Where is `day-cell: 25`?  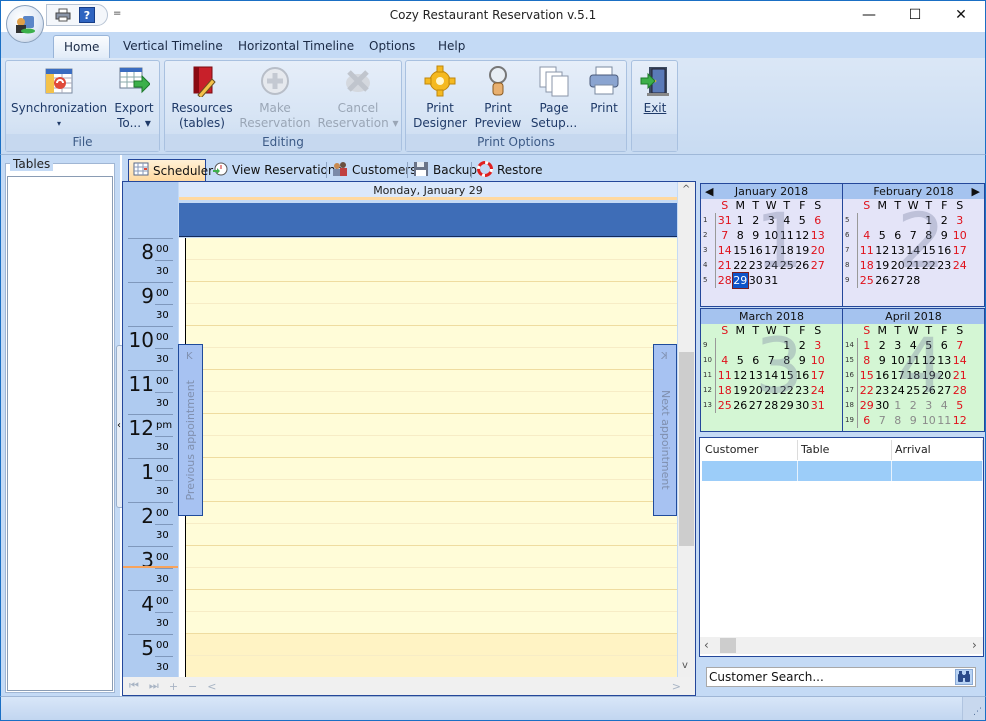 day-cell: 25 is located at coordinates (867, 280).